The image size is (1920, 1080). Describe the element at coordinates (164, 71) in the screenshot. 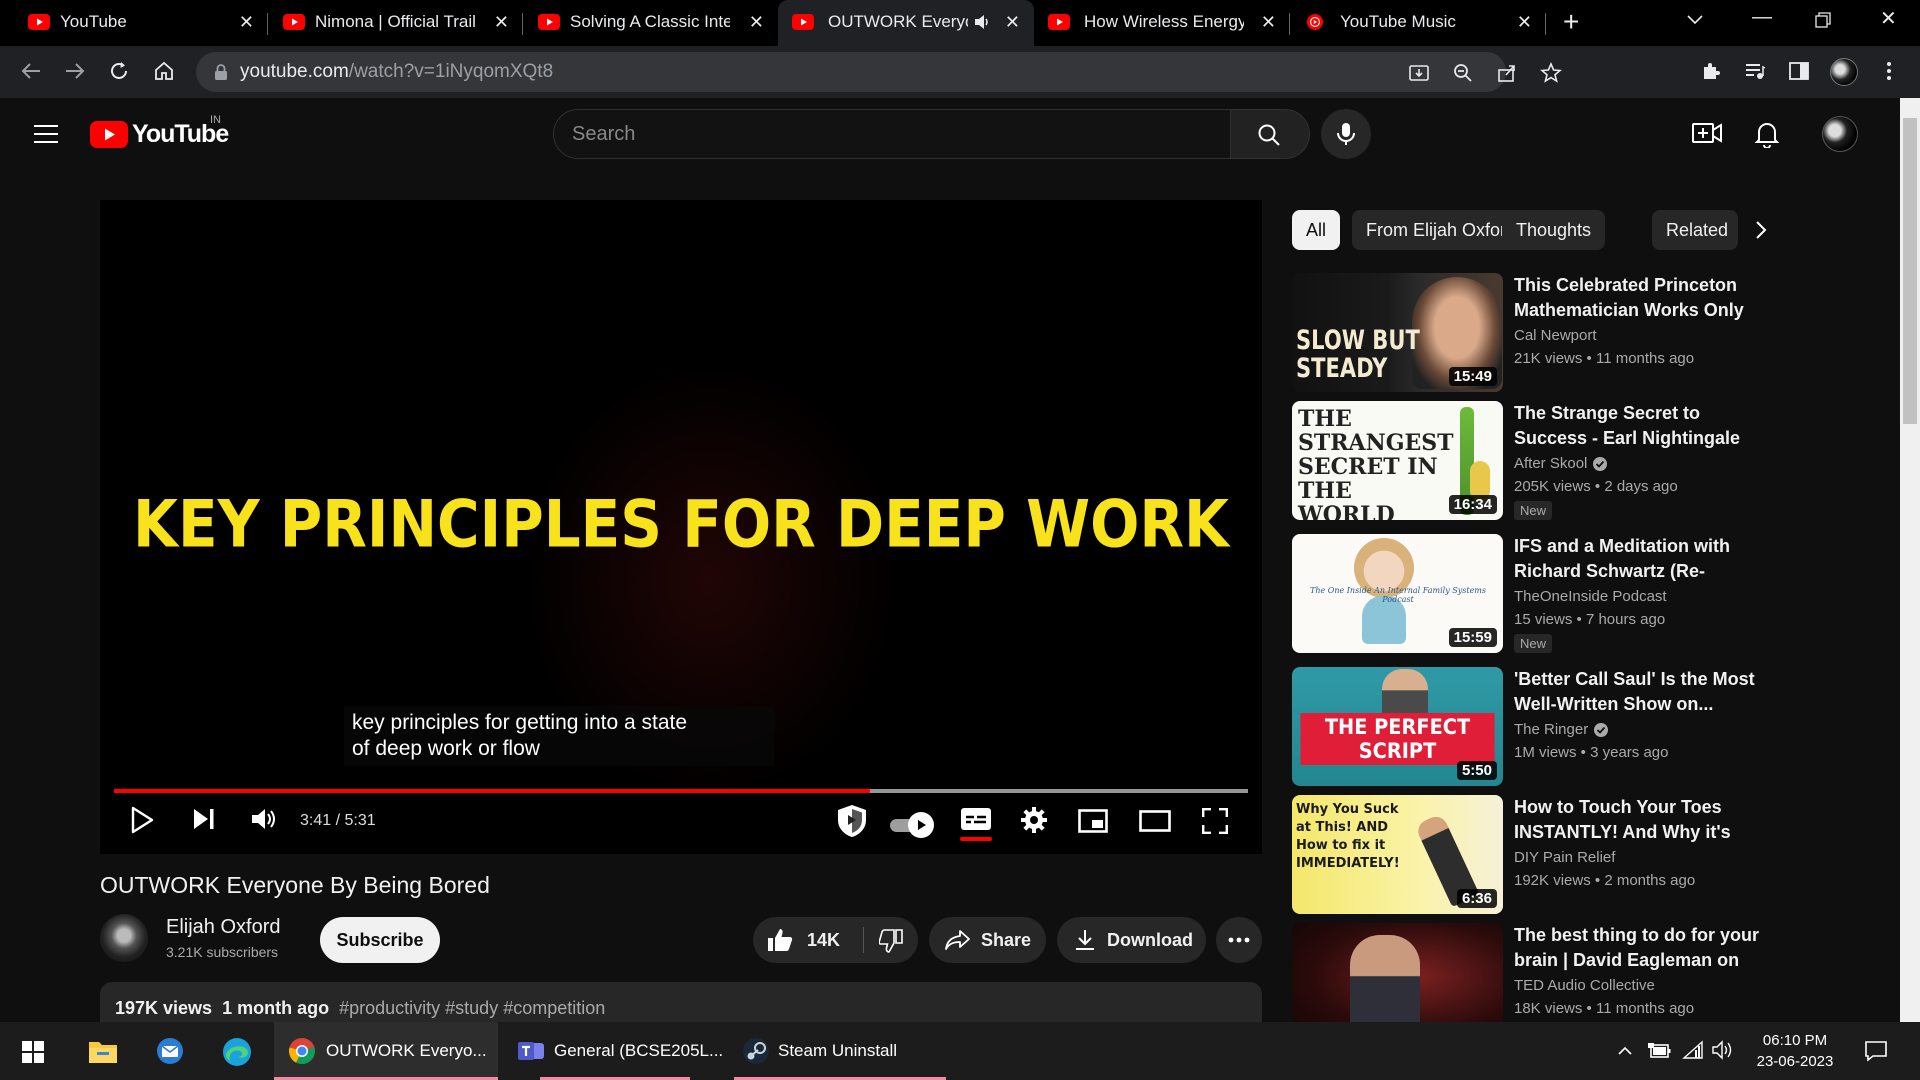

I see `home-icon` at that location.